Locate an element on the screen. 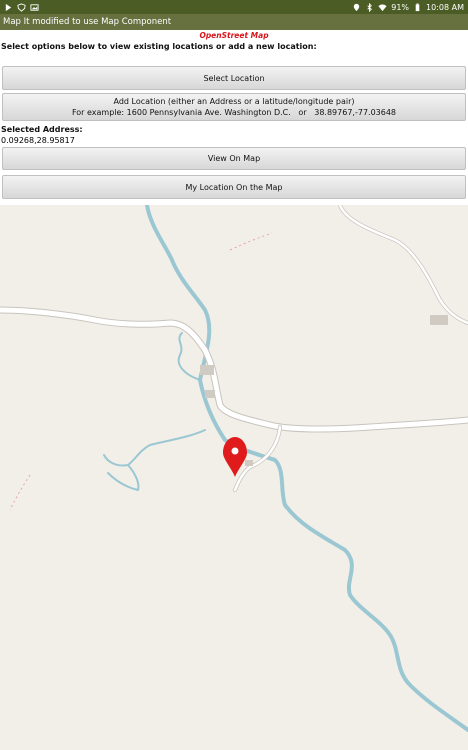  shield-icon is located at coordinates (21, 7).